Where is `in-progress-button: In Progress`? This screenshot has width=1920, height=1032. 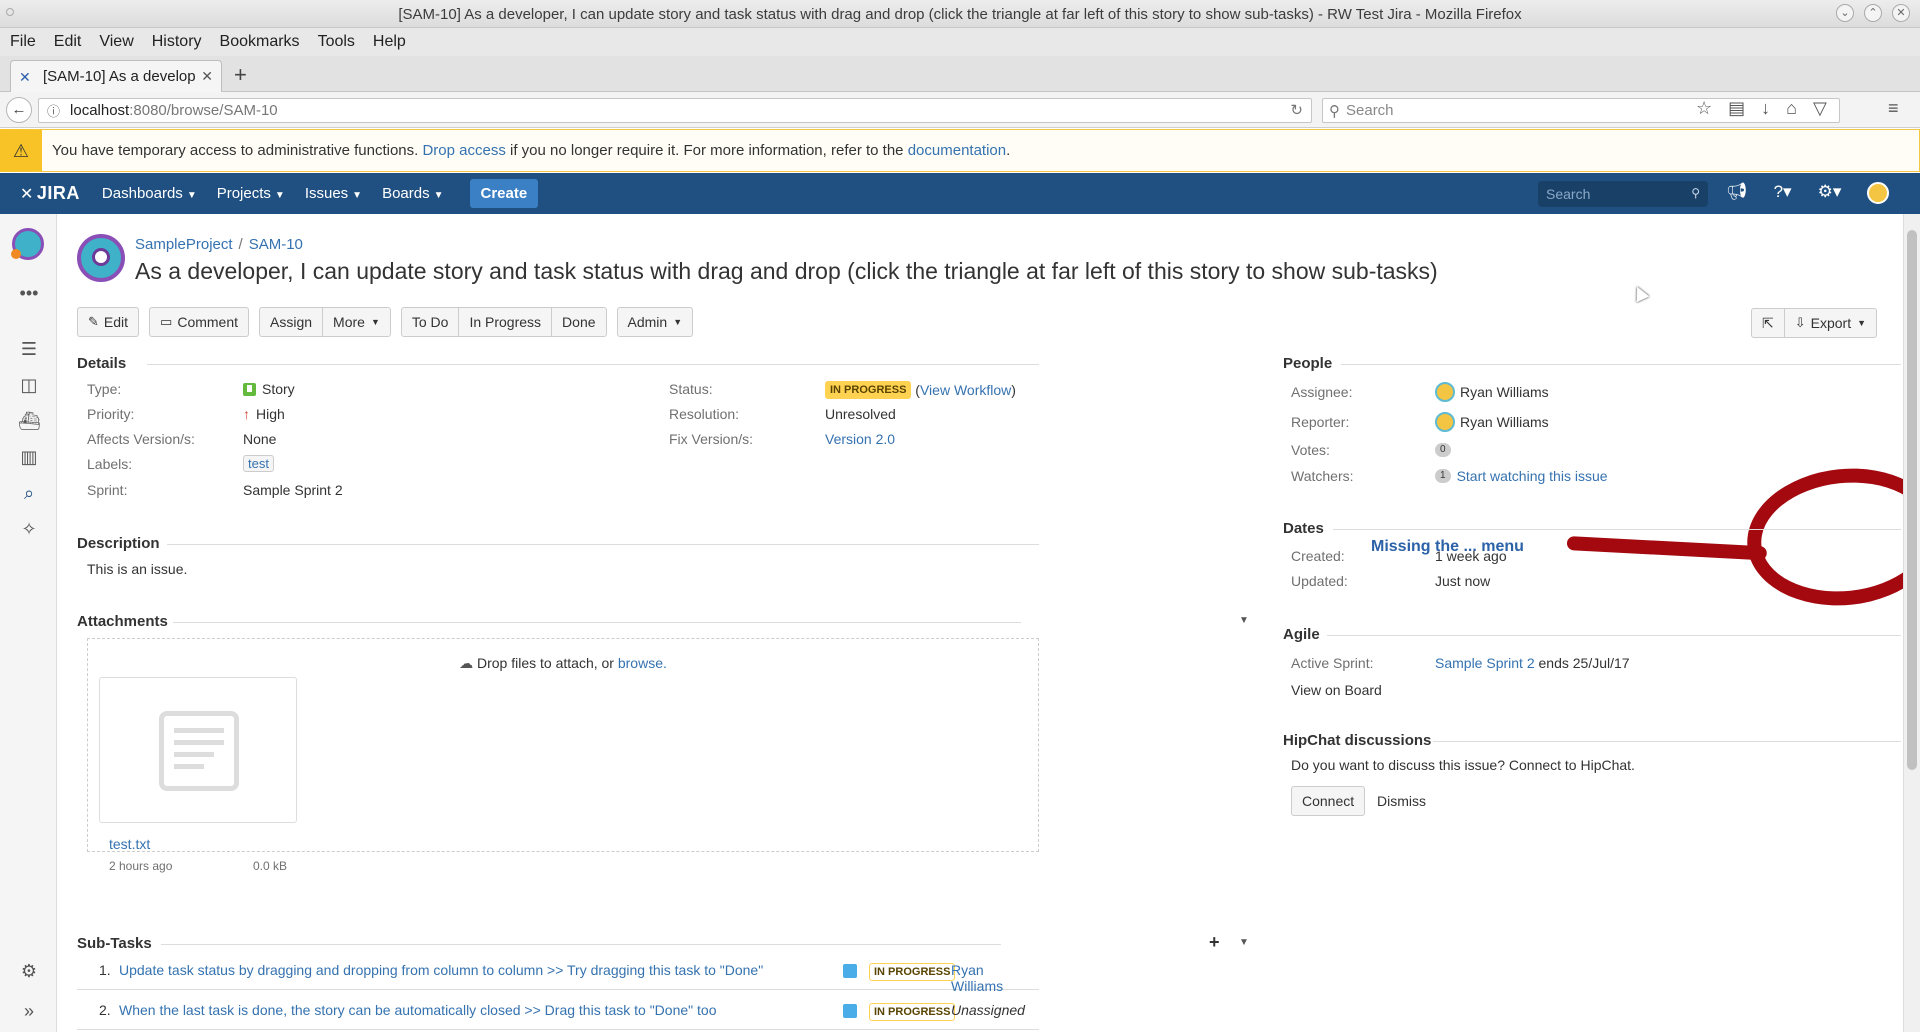 in-progress-button: In Progress is located at coordinates (505, 322).